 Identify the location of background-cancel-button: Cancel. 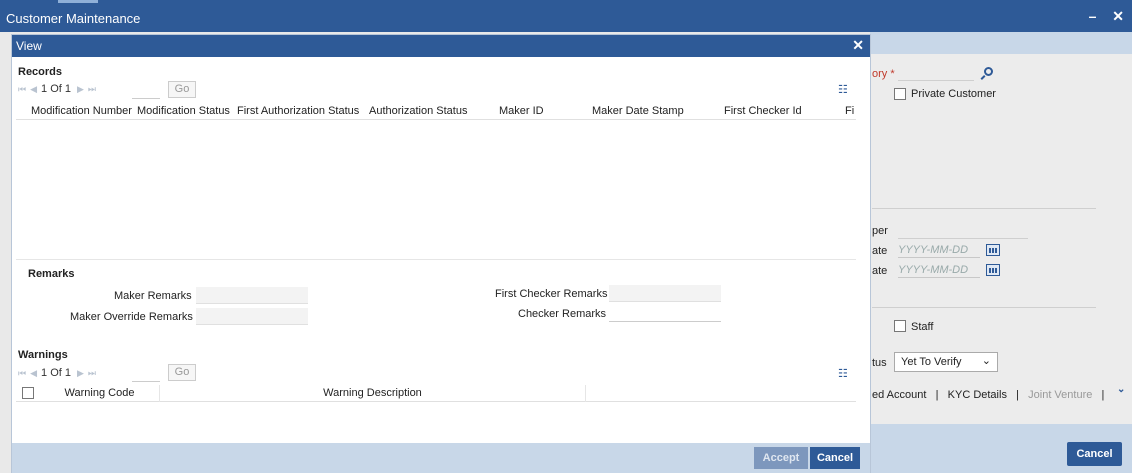
(1094, 454).